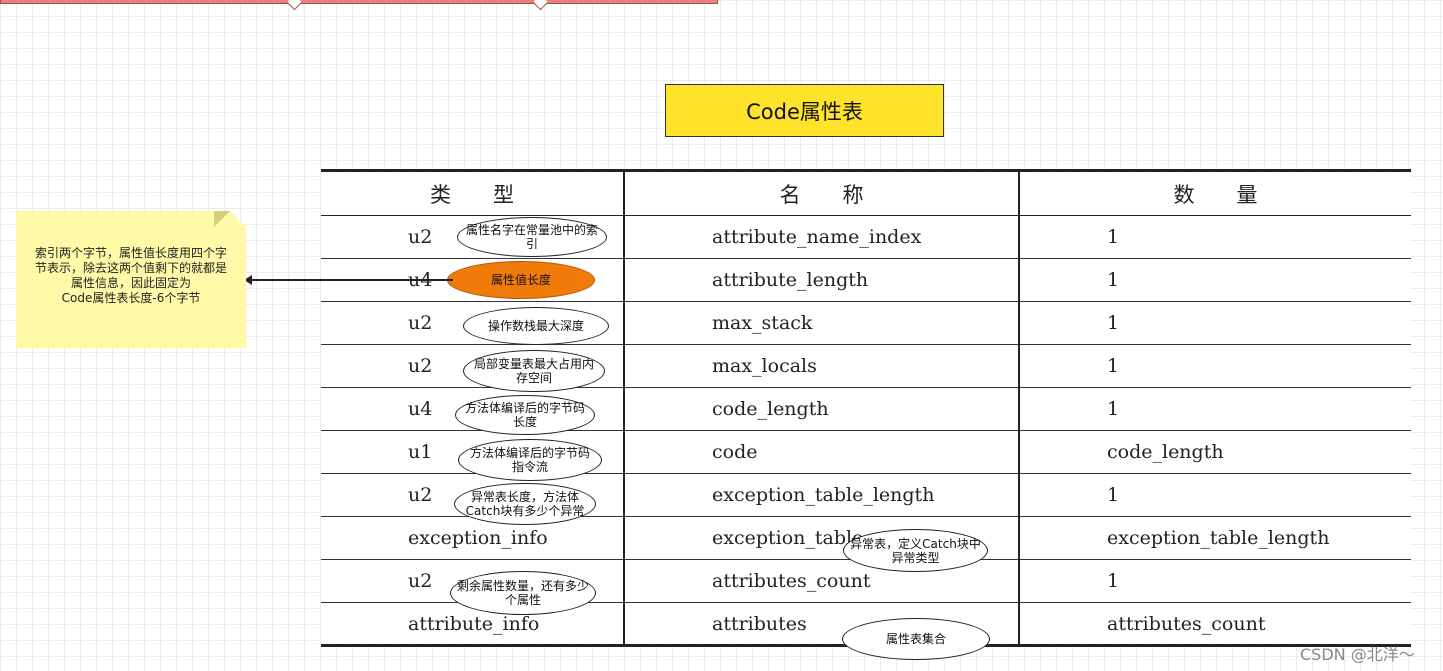 This screenshot has width=1443, height=671. What do you see at coordinates (473, 193) in the screenshot?
I see `header-type: 类 型` at bounding box center [473, 193].